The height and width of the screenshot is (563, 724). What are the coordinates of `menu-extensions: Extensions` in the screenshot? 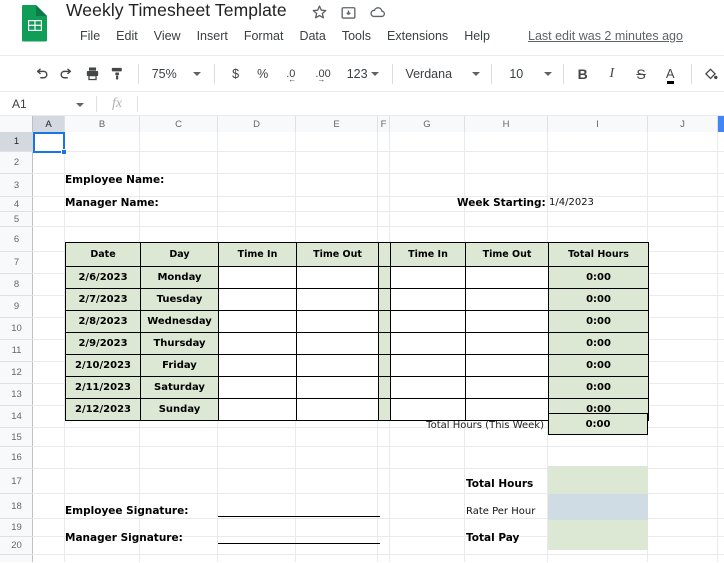 It's located at (417, 36).